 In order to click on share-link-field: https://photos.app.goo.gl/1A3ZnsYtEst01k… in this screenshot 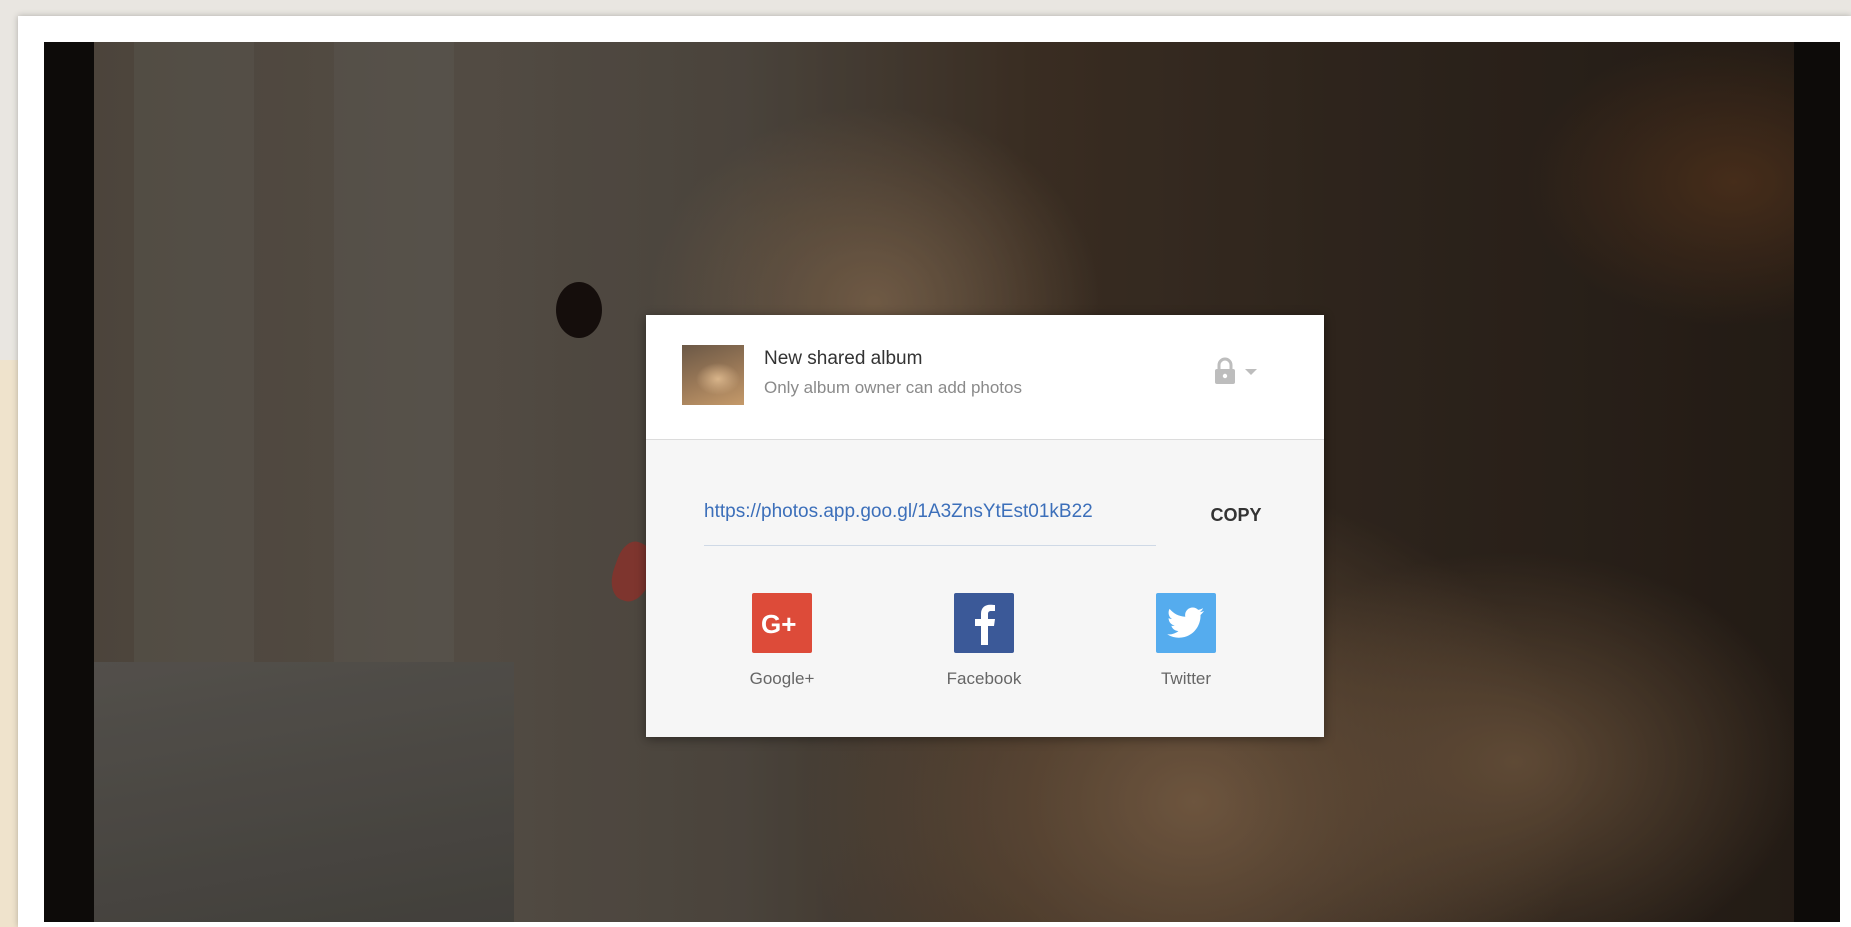, I will do `click(930, 523)`.